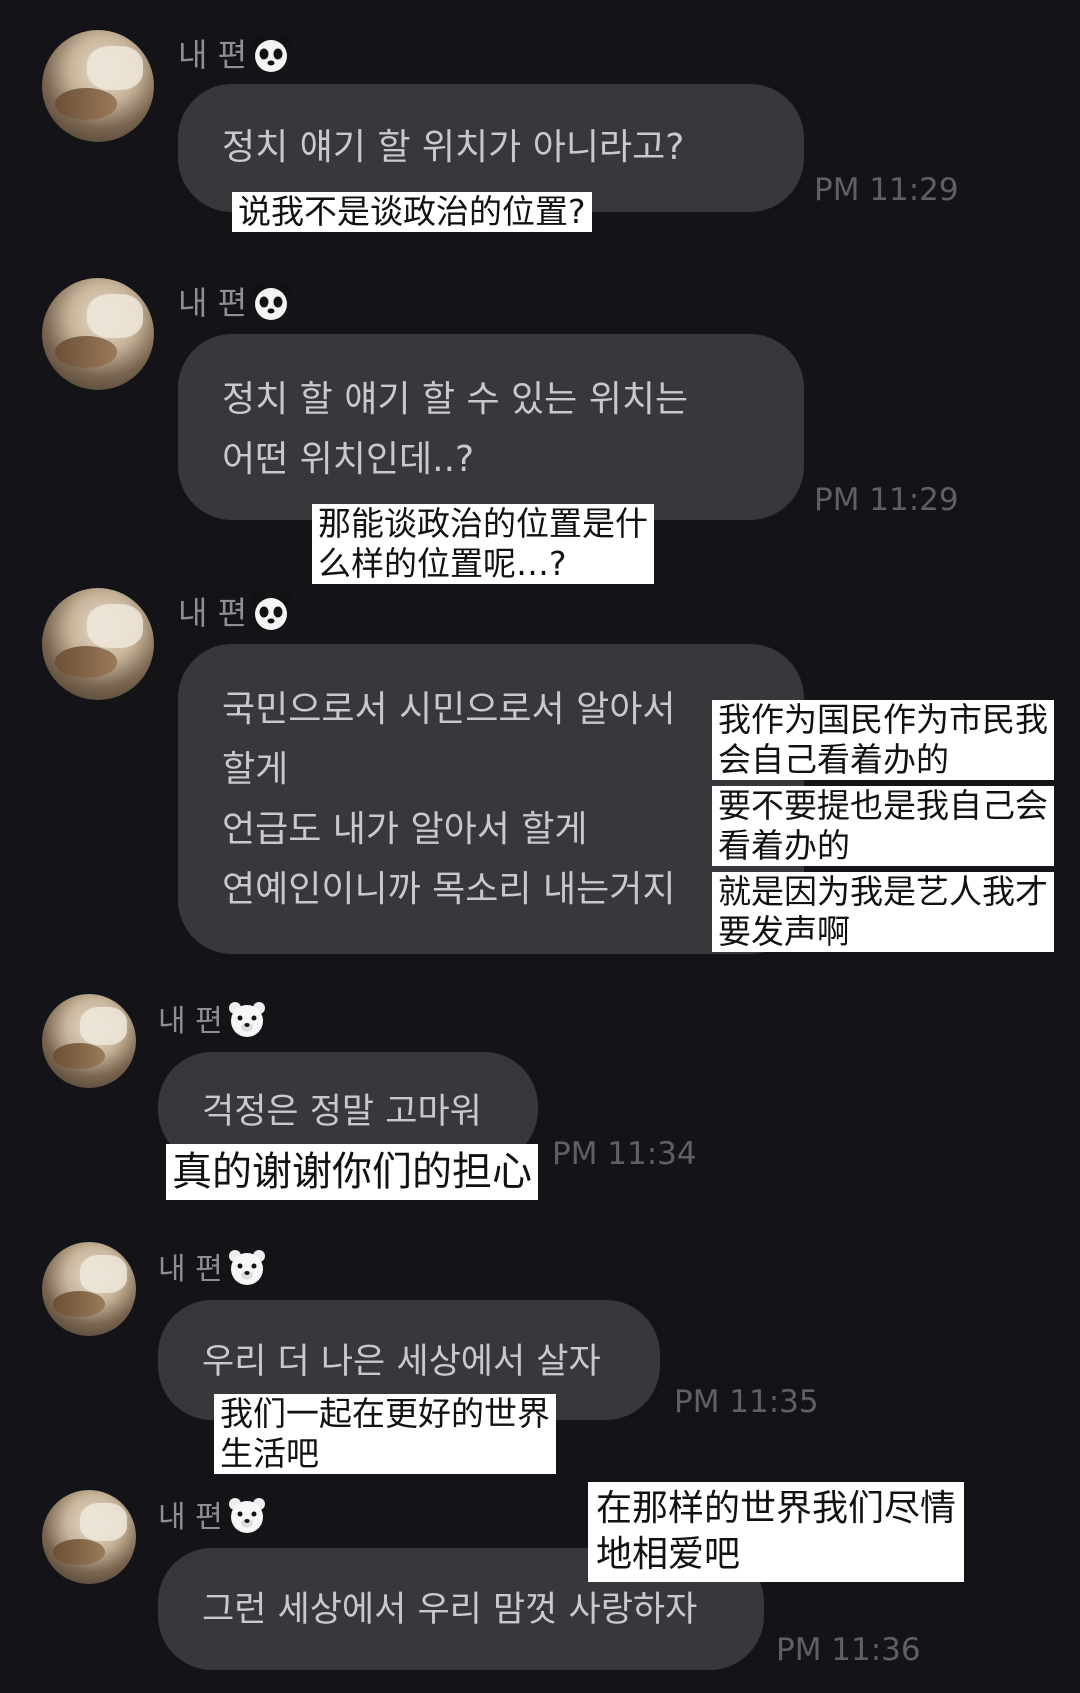  Describe the element at coordinates (453, 147) in the screenshot. I see `message-text: 정치 얘기 할 위치가 아니라고?` at that location.